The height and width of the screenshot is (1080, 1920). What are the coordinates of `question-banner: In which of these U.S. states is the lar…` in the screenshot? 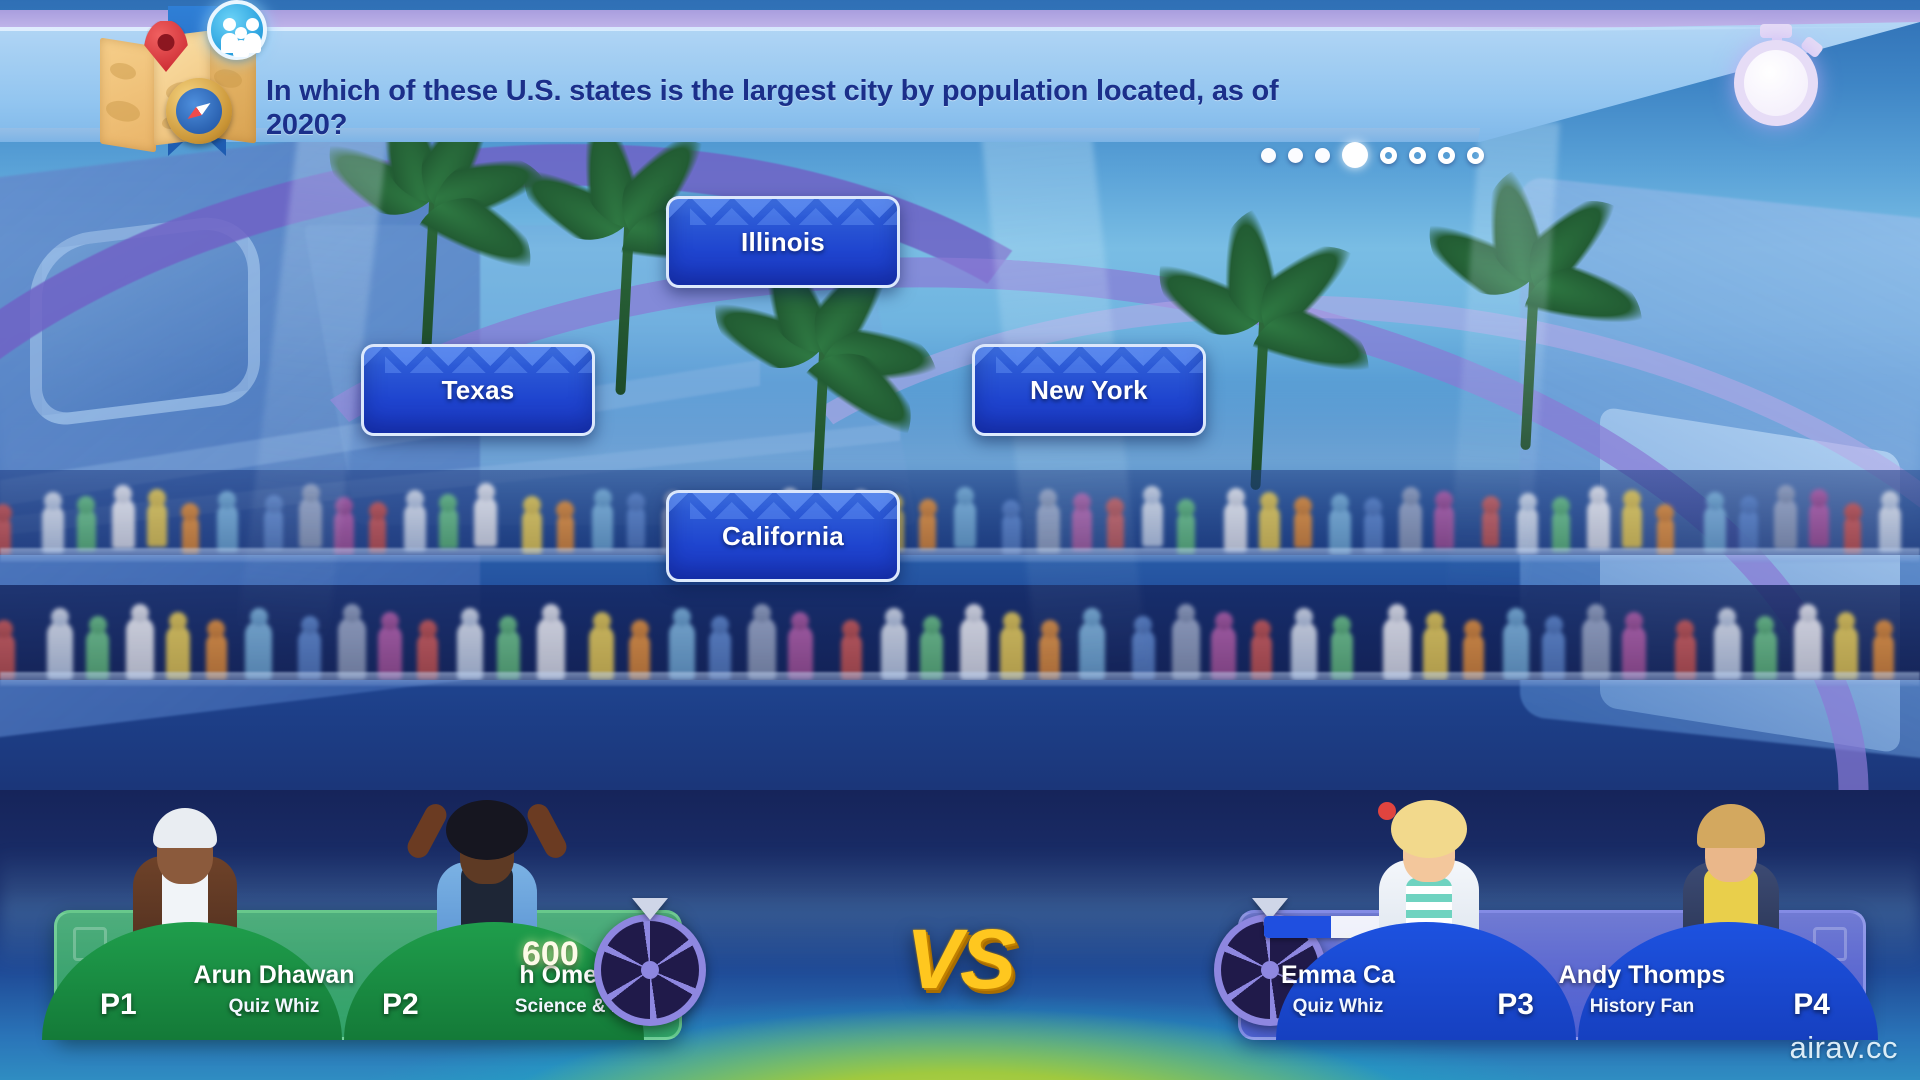 It's located at (960, 78).